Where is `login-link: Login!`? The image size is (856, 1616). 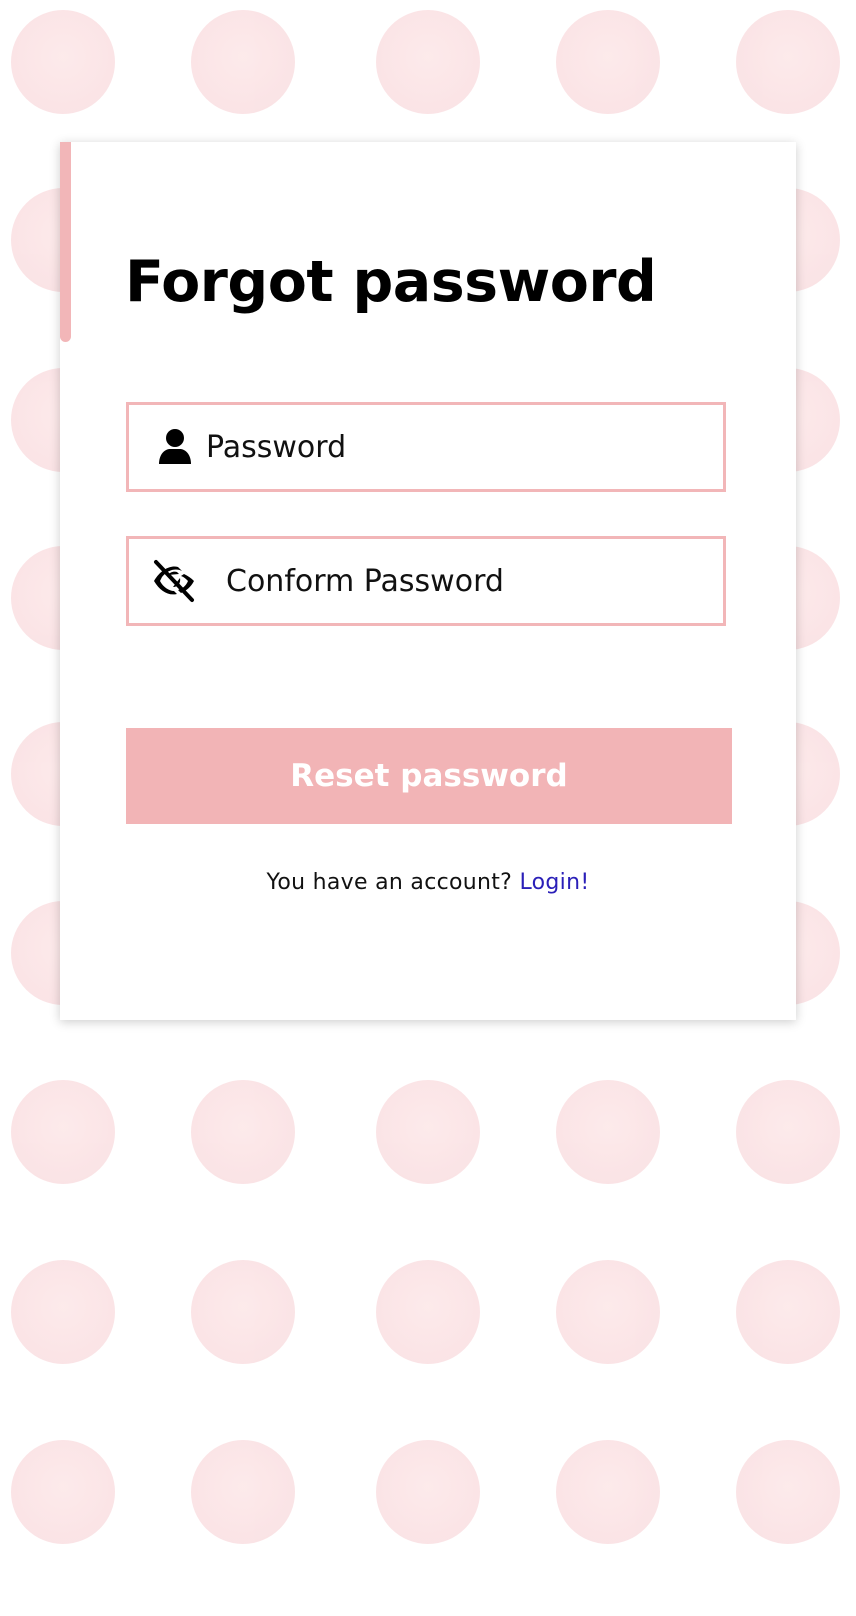
login-link: Login! is located at coordinates (554, 882).